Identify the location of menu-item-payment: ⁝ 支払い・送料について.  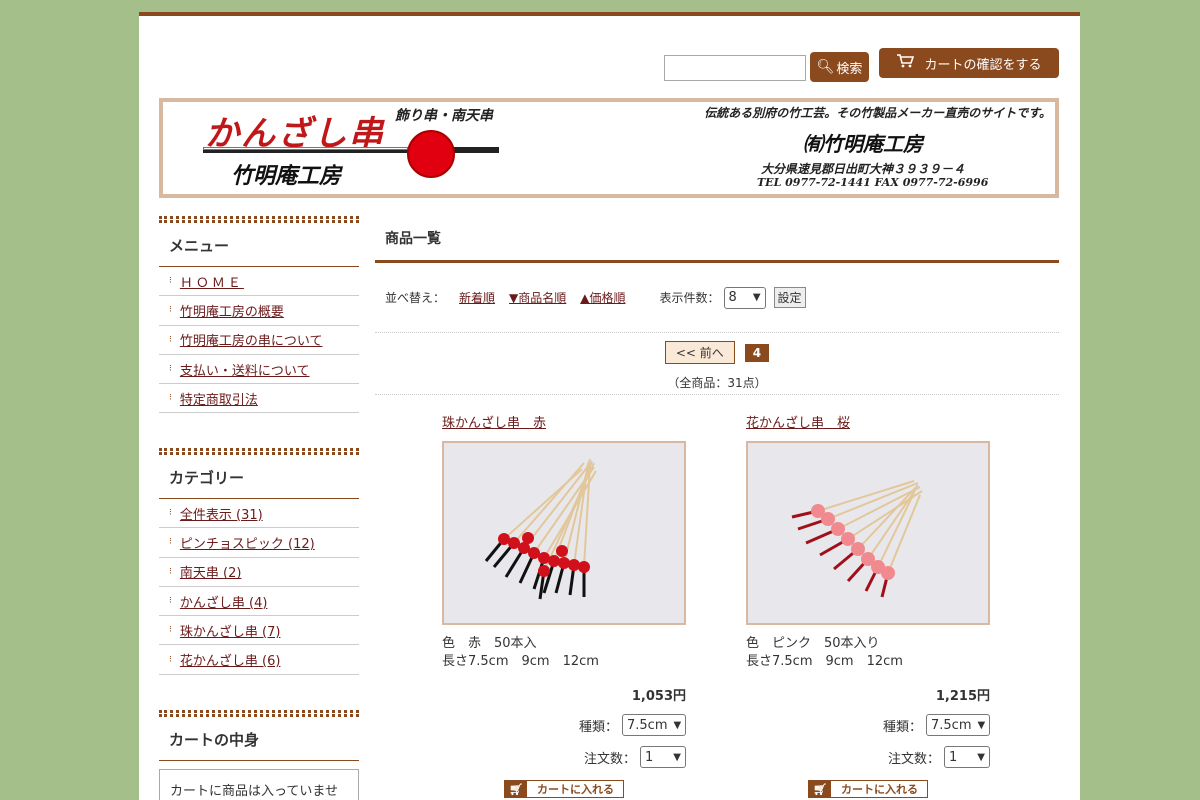
(259, 370).